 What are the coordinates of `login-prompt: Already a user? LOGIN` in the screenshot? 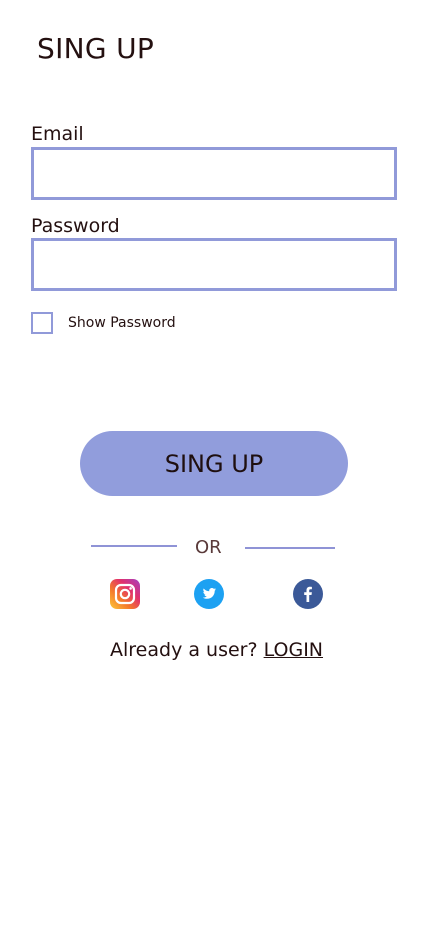 It's located at (216, 650).